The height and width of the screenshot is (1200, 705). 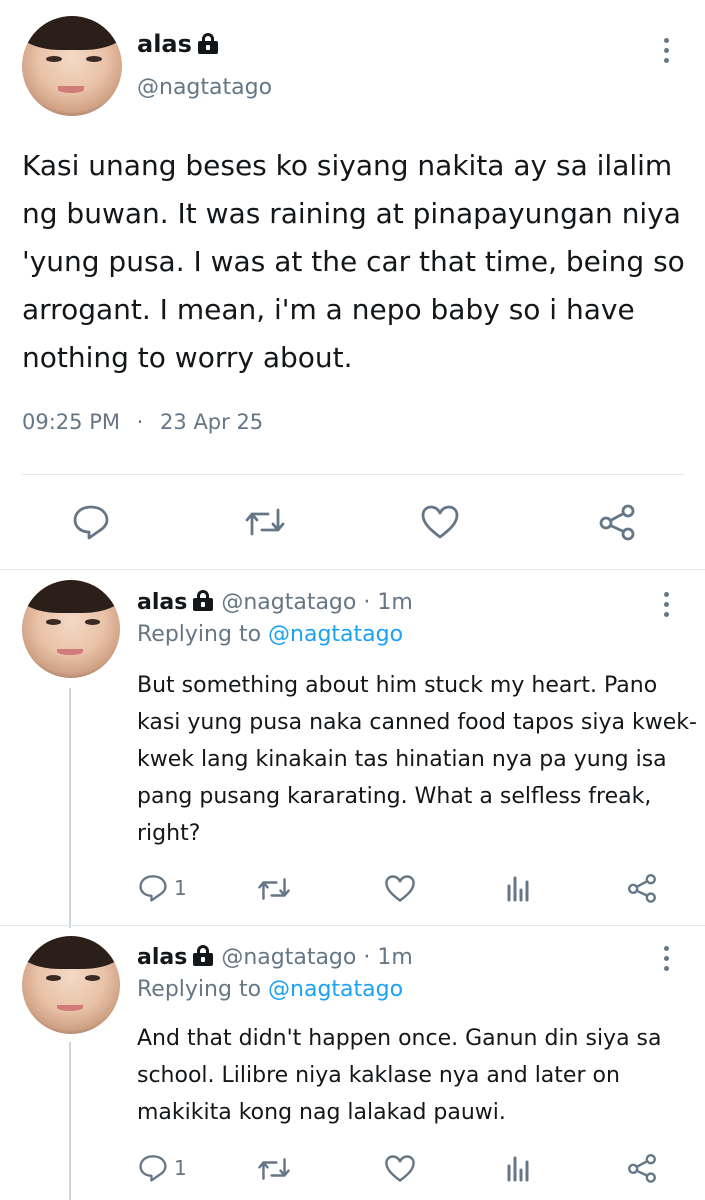 What do you see at coordinates (204, 87) in the screenshot?
I see `author-handle: @nagtatago` at bounding box center [204, 87].